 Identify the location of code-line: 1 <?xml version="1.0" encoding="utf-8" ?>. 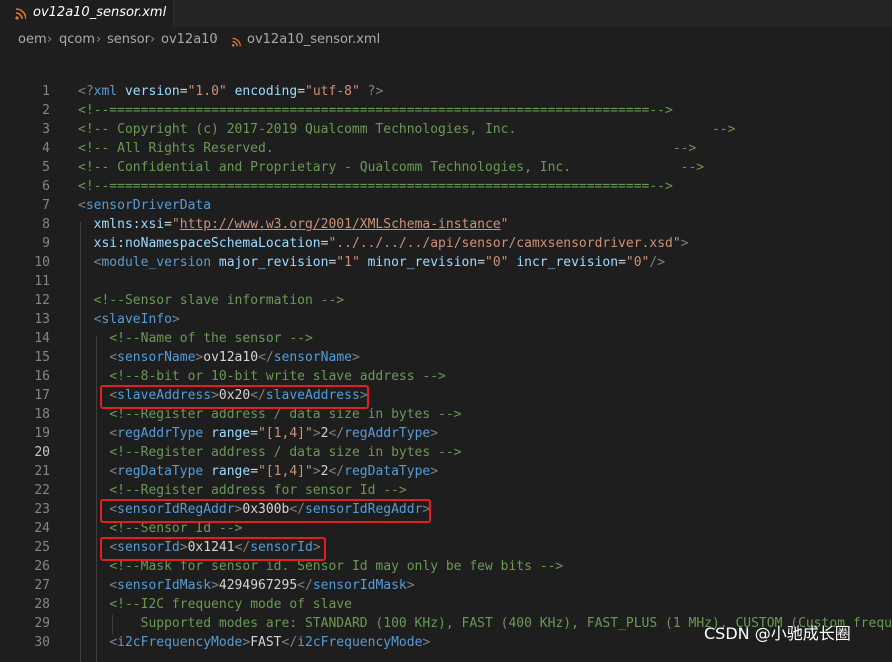
(446, 91).